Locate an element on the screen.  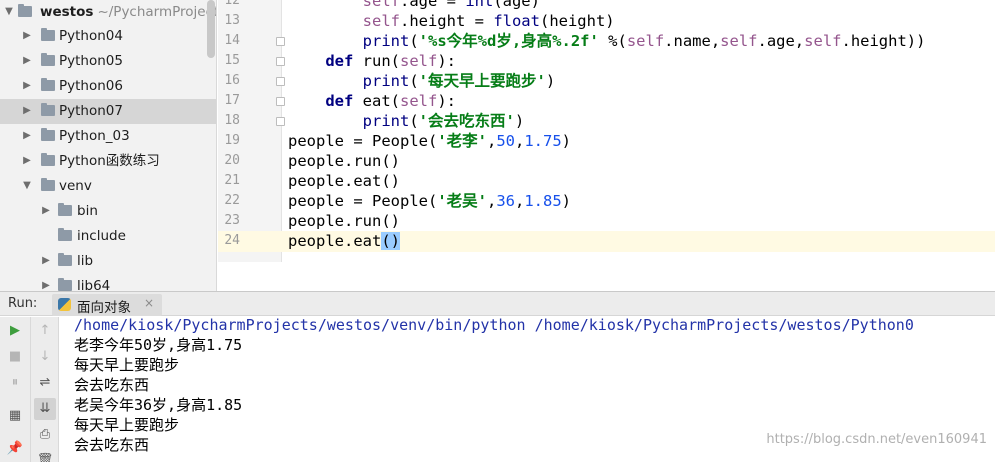
tree-item-python-functions: ▶ Python函数练习 is located at coordinates (108, 161).